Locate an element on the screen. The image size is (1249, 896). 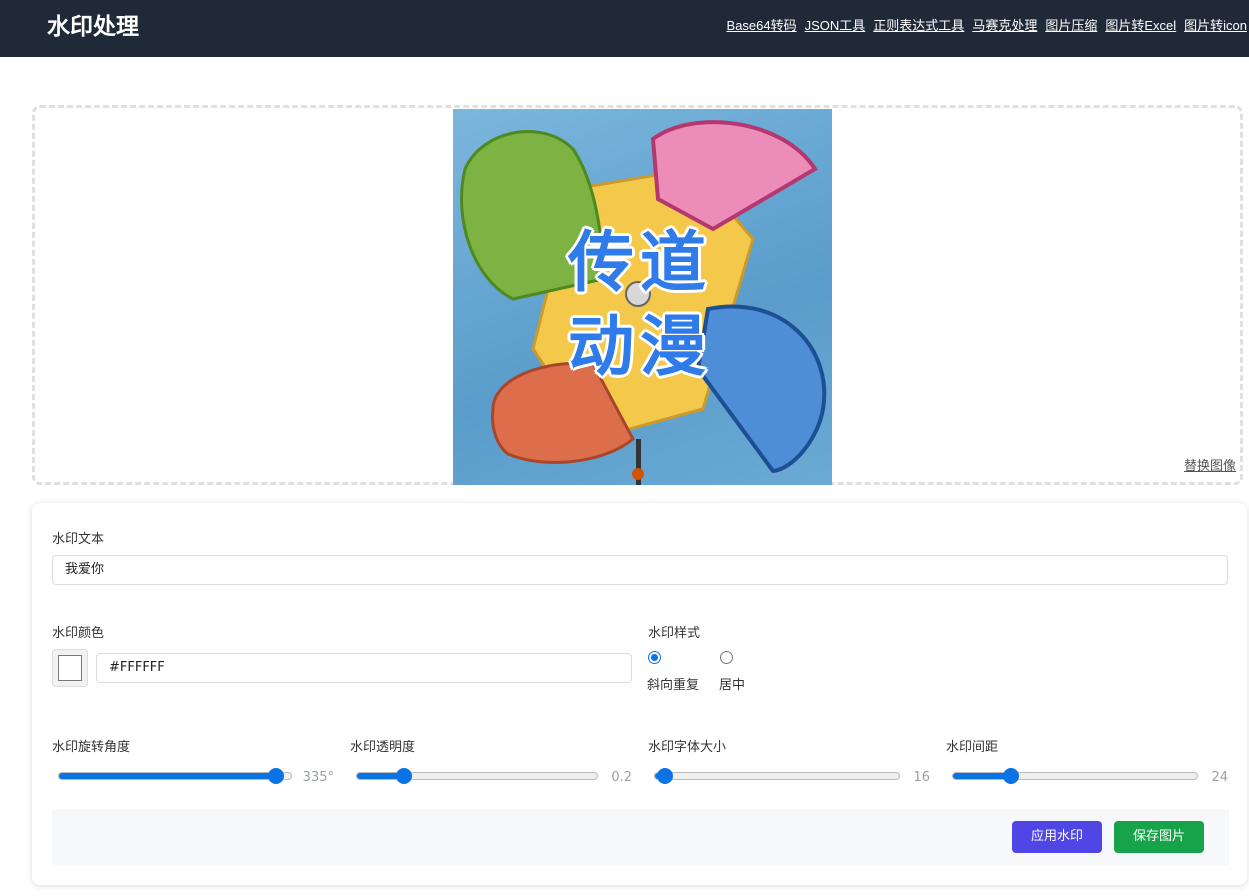
replace-image-link: 替换图像 is located at coordinates (1210, 464).